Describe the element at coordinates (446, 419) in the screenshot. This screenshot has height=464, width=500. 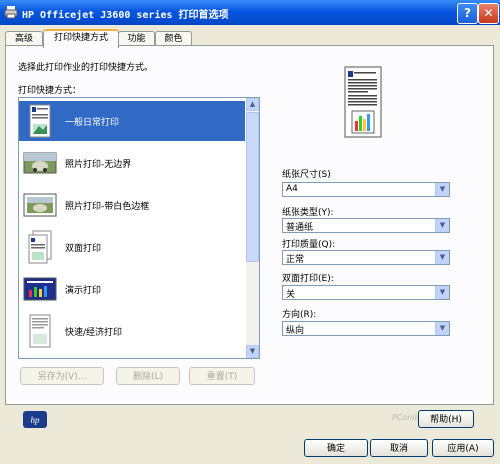
I see `help-button: 帮助(H)` at that location.